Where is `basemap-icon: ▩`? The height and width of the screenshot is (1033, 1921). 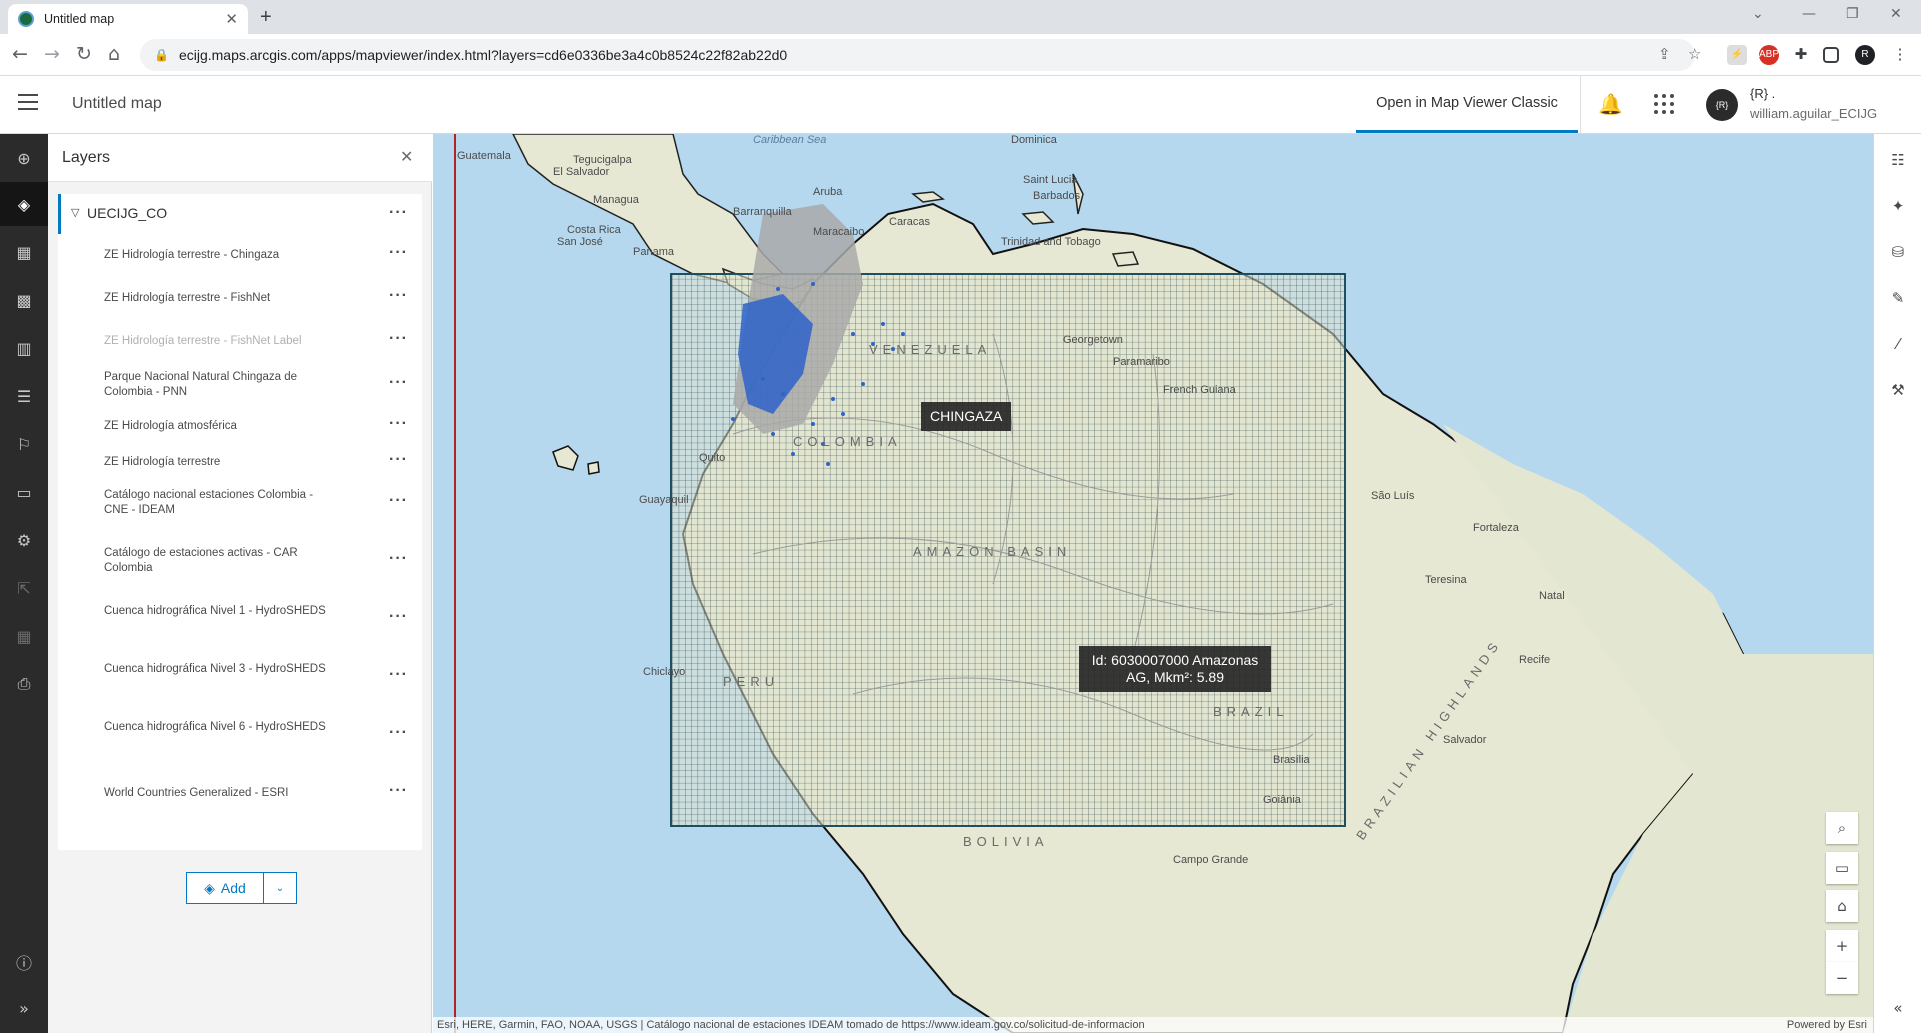
basemap-icon: ▩ is located at coordinates (24, 300).